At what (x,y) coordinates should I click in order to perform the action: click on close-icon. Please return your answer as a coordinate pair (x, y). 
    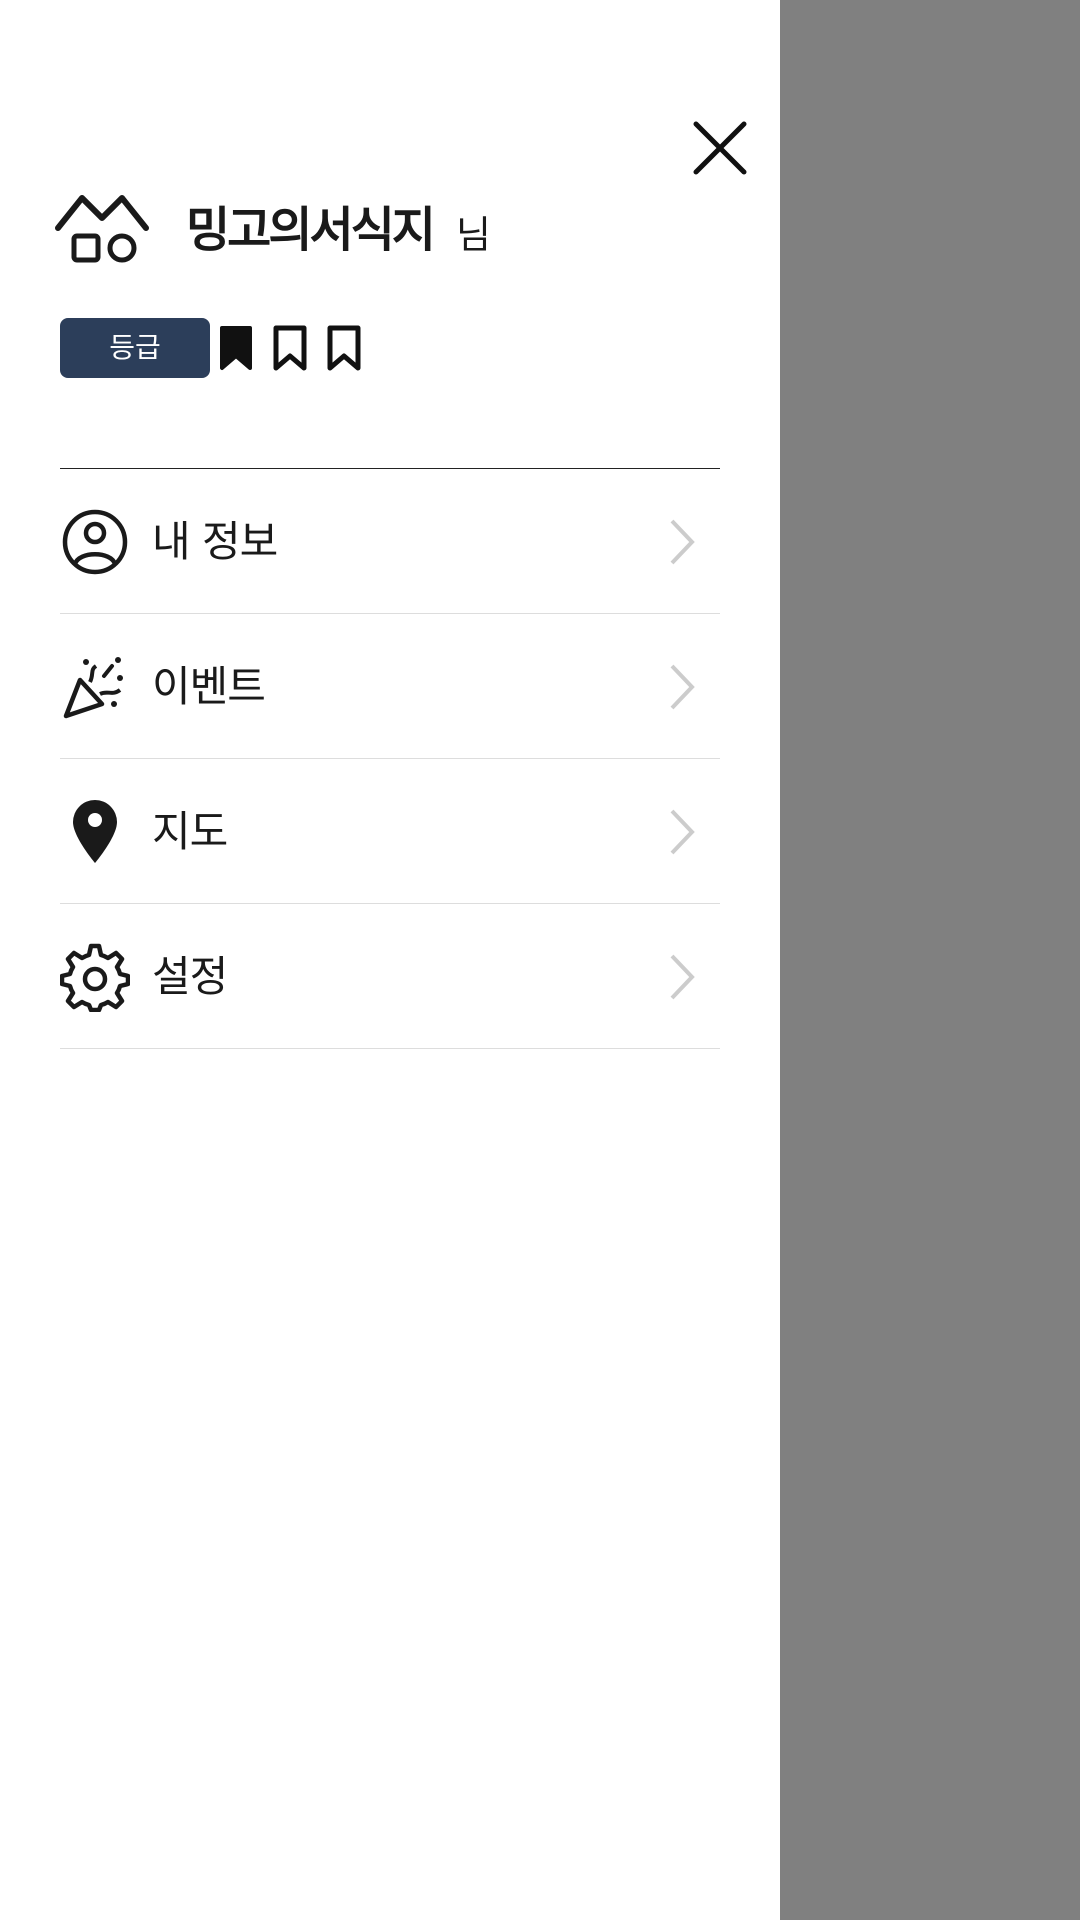
    Looking at the image, I should click on (720, 148).